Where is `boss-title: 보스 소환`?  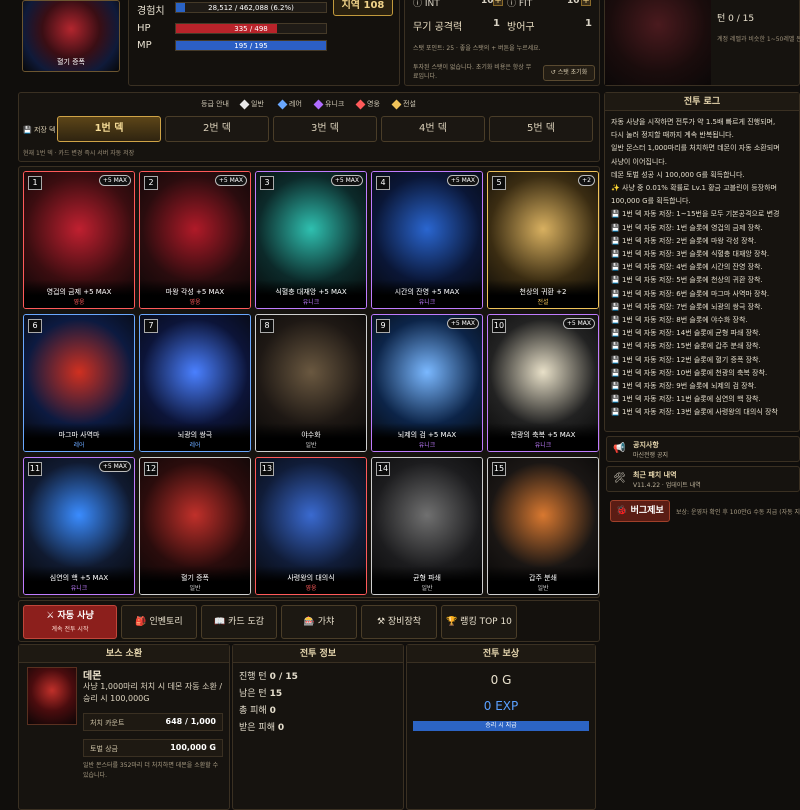 boss-title: 보스 소환 is located at coordinates (124, 654).